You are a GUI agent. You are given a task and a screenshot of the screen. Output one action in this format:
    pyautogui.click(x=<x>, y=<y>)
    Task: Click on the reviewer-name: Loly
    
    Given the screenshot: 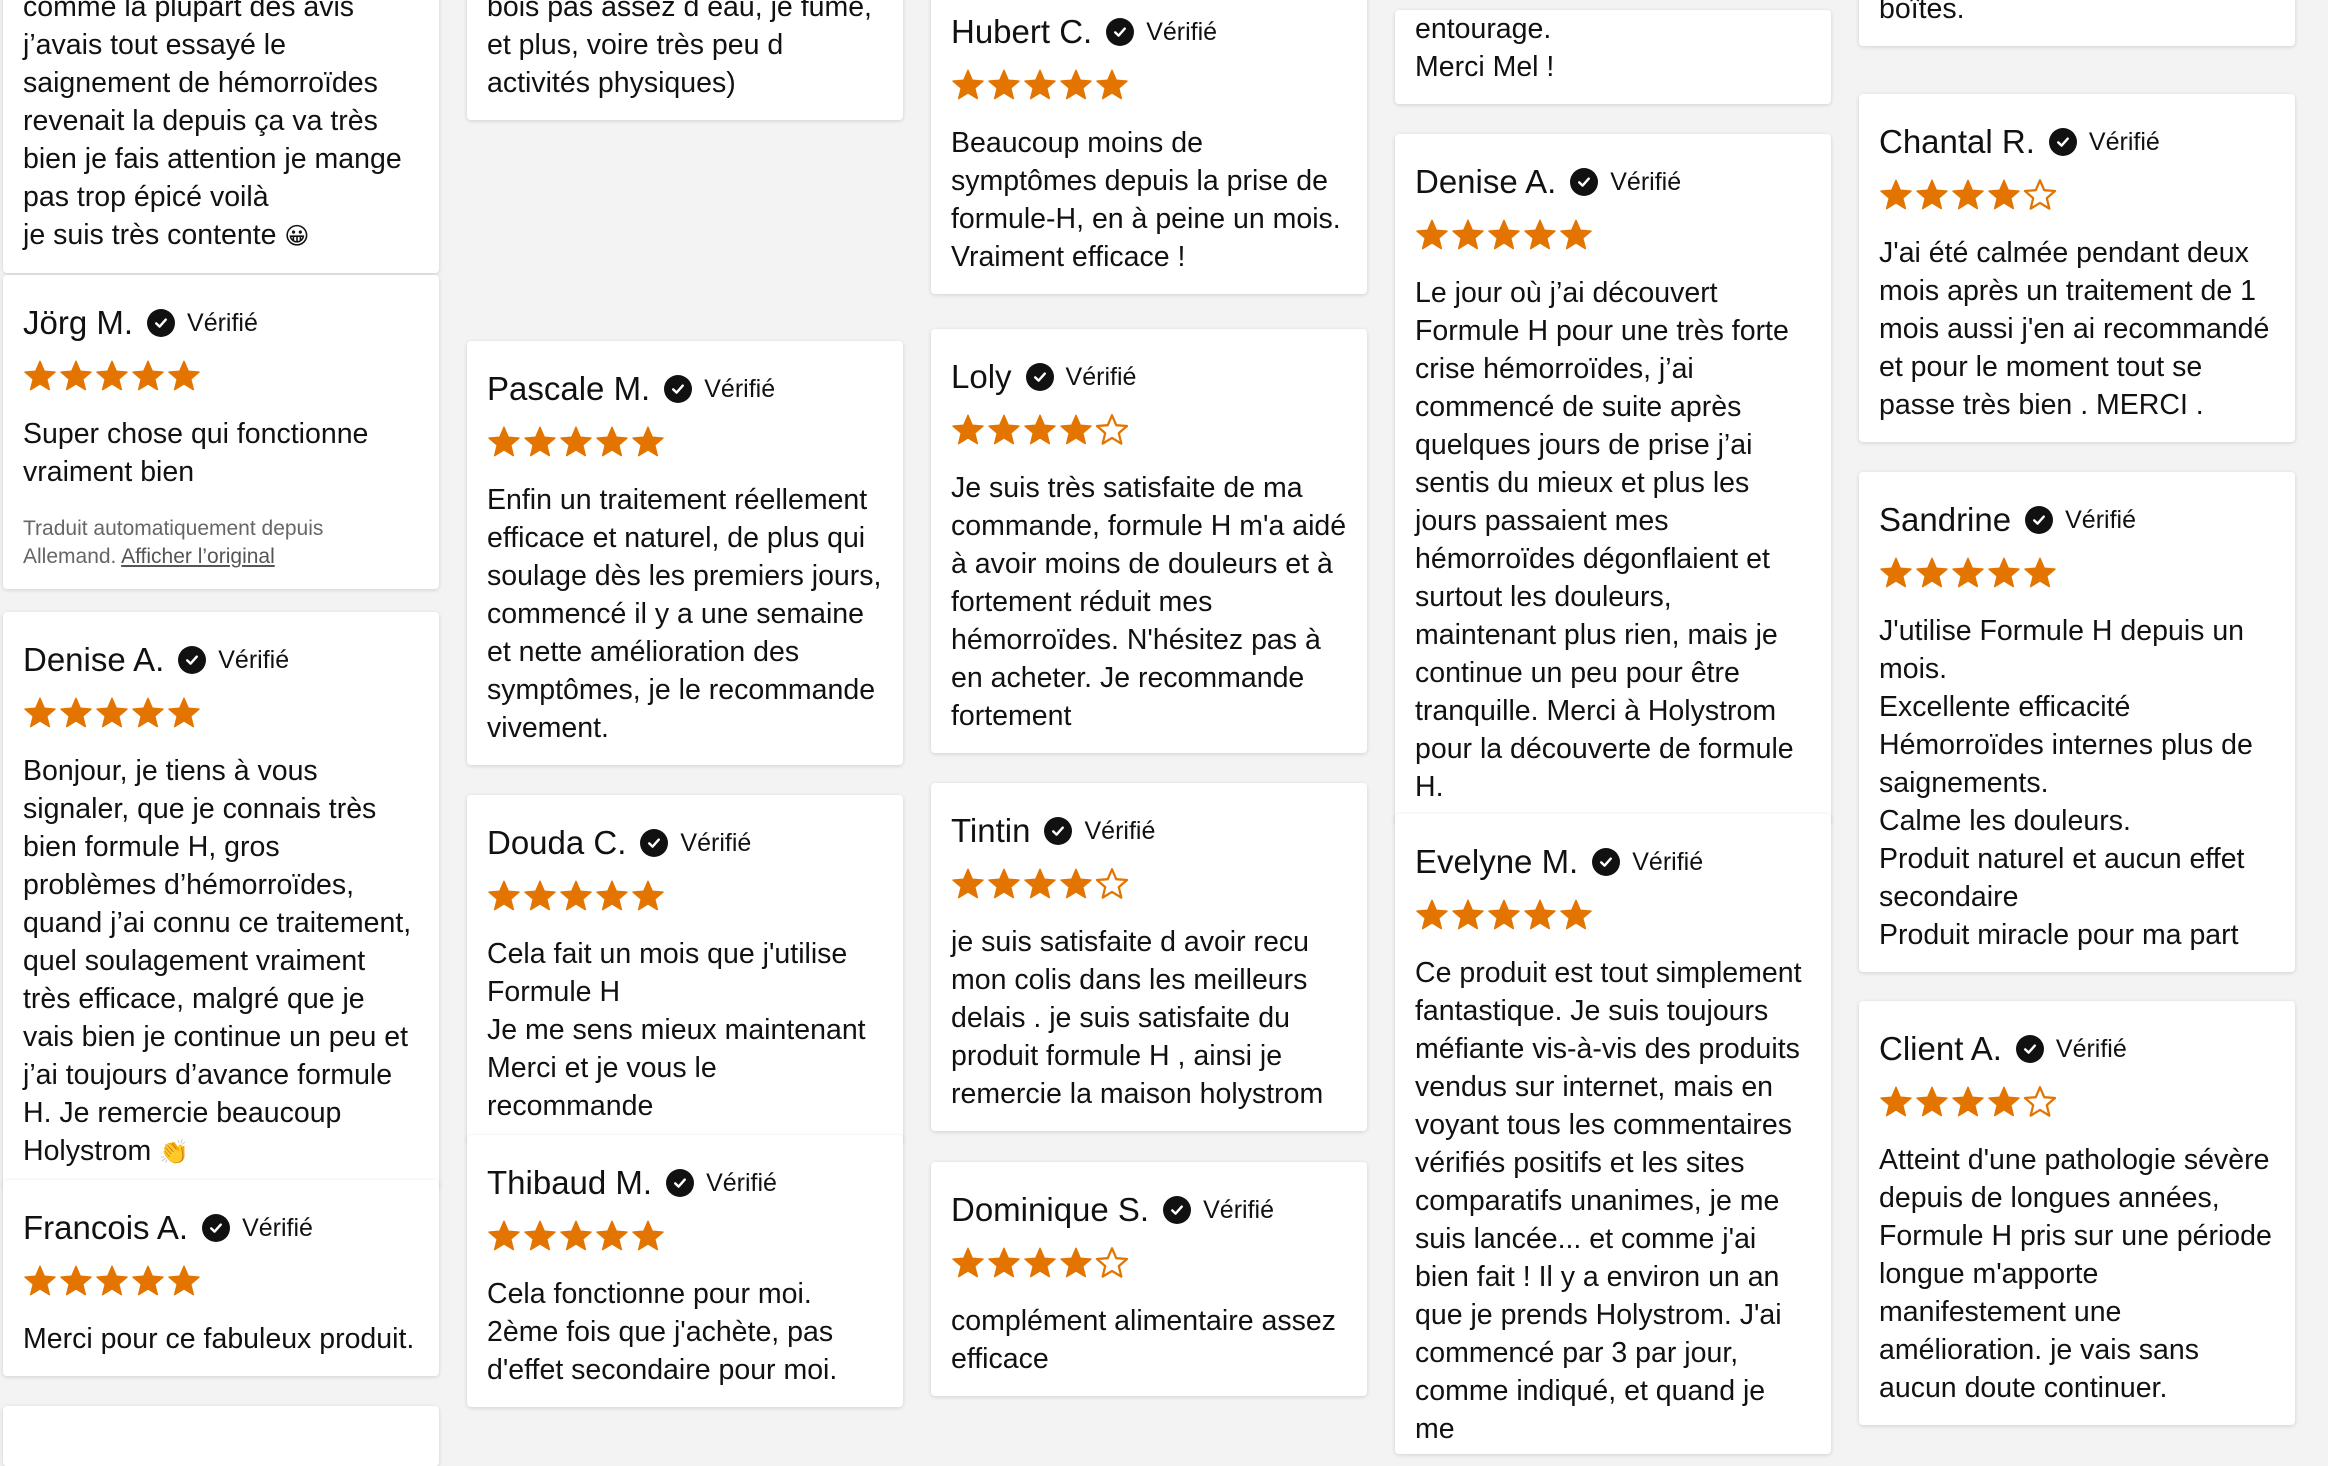 What is the action you would take?
    pyautogui.click(x=981, y=376)
    